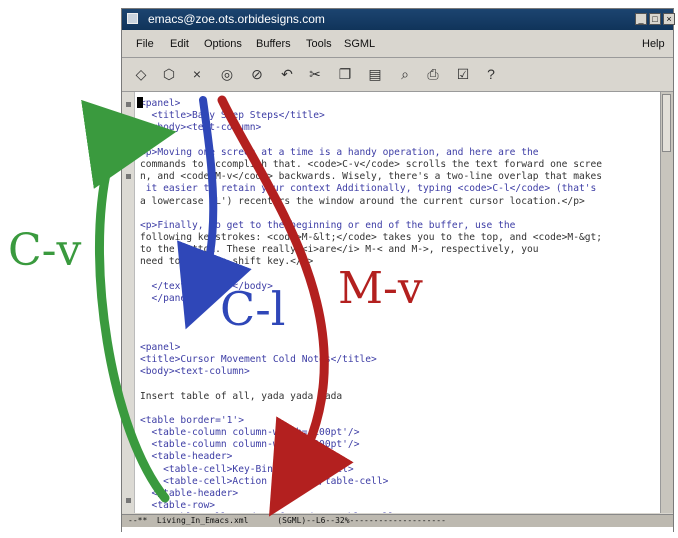 The image size is (678, 538). I want to click on window-menu-icon, so click(132, 18).